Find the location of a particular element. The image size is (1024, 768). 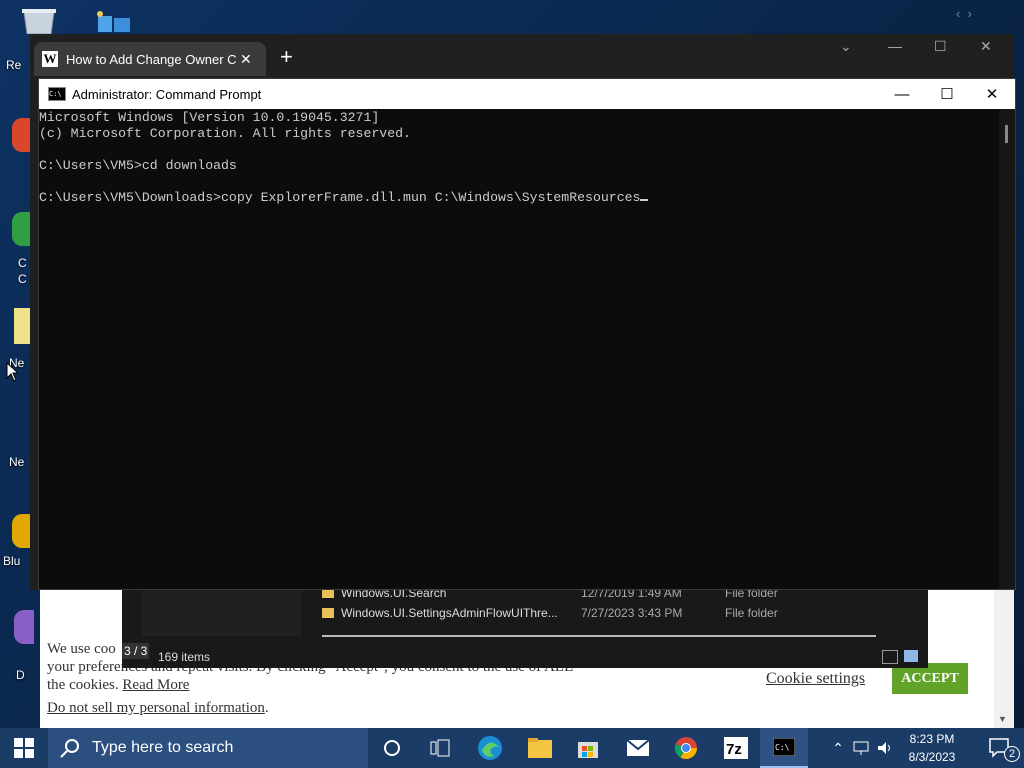

browser-tab-title: How to Add Change Owner Cont is located at coordinates (151, 59).